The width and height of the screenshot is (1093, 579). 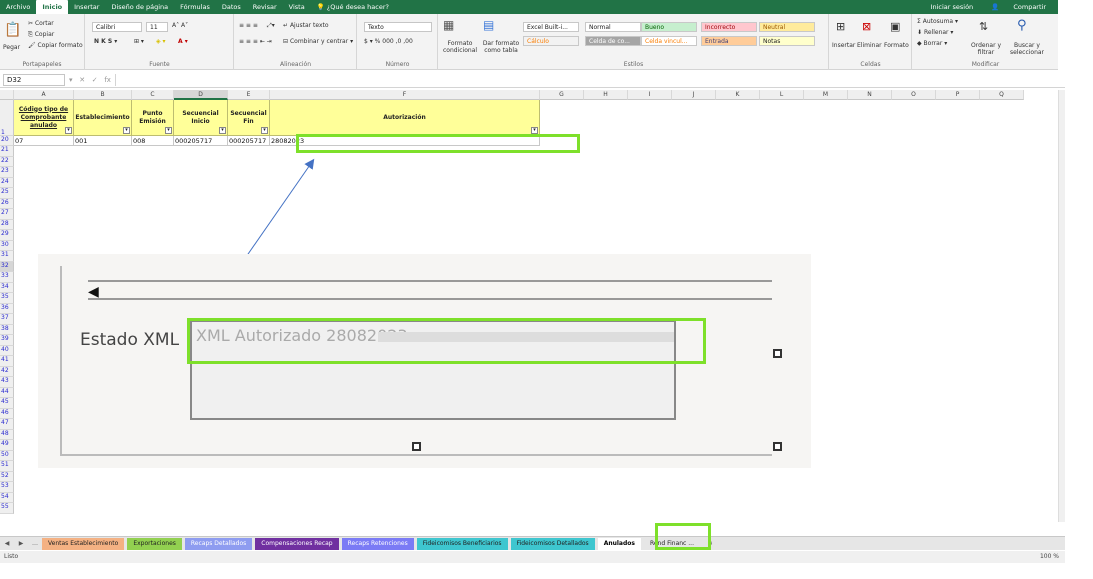 I want to click on cell-style-3: Incorrecto, so click(x=729, y=27).